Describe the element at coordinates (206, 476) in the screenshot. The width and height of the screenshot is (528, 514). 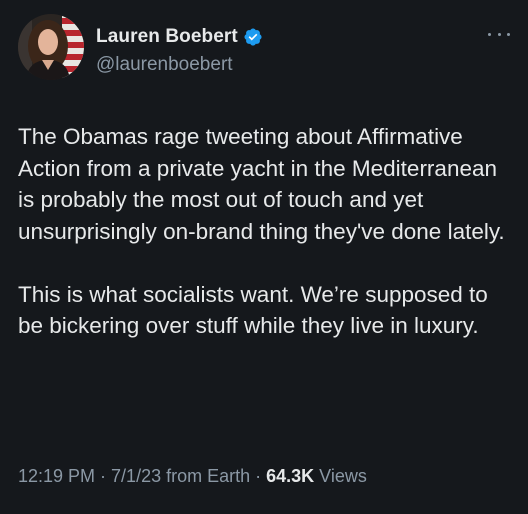
I see `tweet-source: from Earth` at that location.